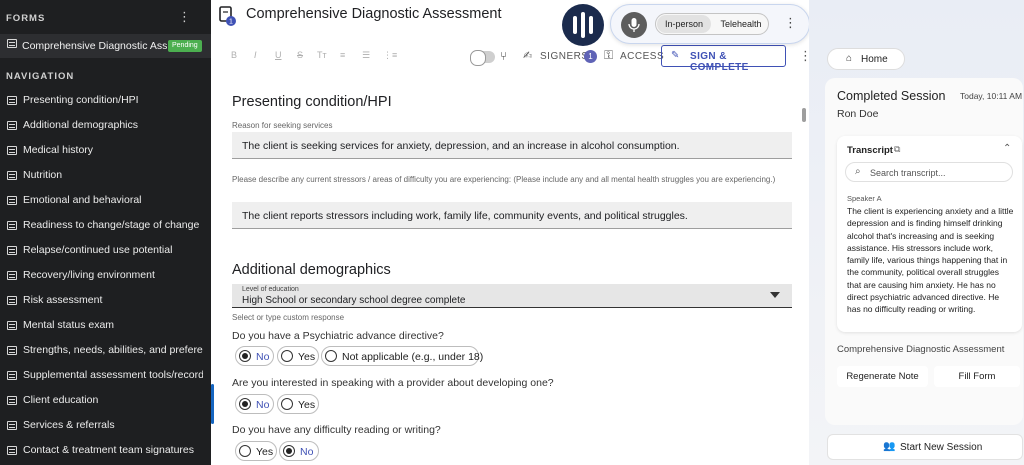 This screenshot has height=465, width=1024. What do you see at coordinates (642, 56) in the screenshot?
I see `access-label: ACCESS` at bounding box center [642, 56].